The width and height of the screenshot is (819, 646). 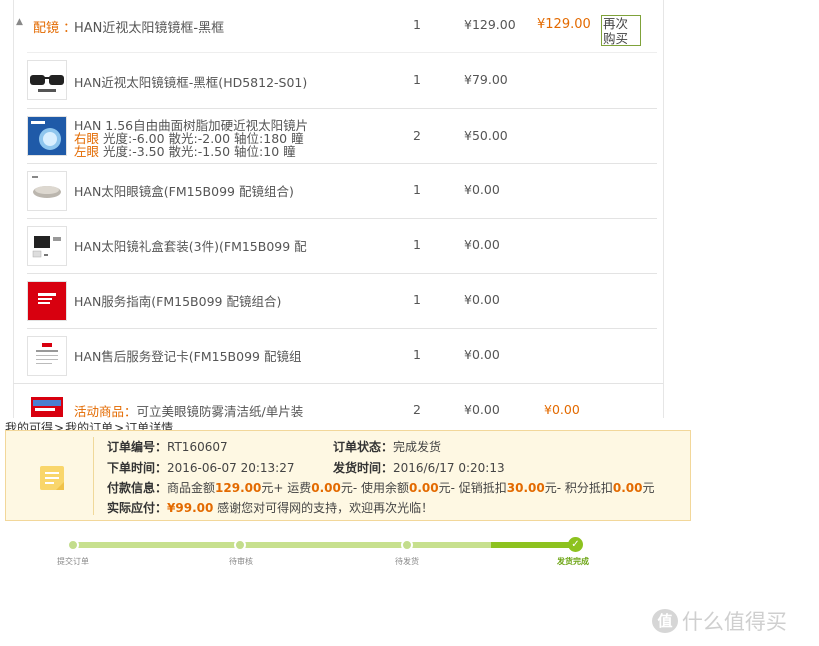 I want to click on watermark-logo-icon: 值, so click(x=665, y=621).